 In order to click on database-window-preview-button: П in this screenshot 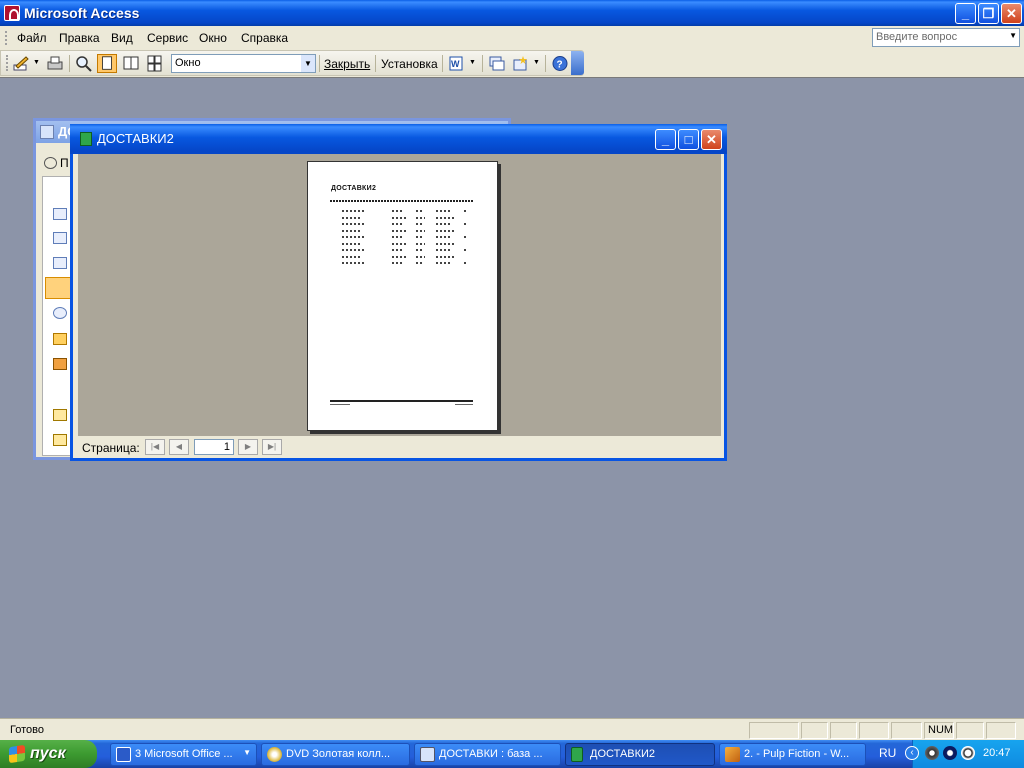, I will do `click(56, 163)`.